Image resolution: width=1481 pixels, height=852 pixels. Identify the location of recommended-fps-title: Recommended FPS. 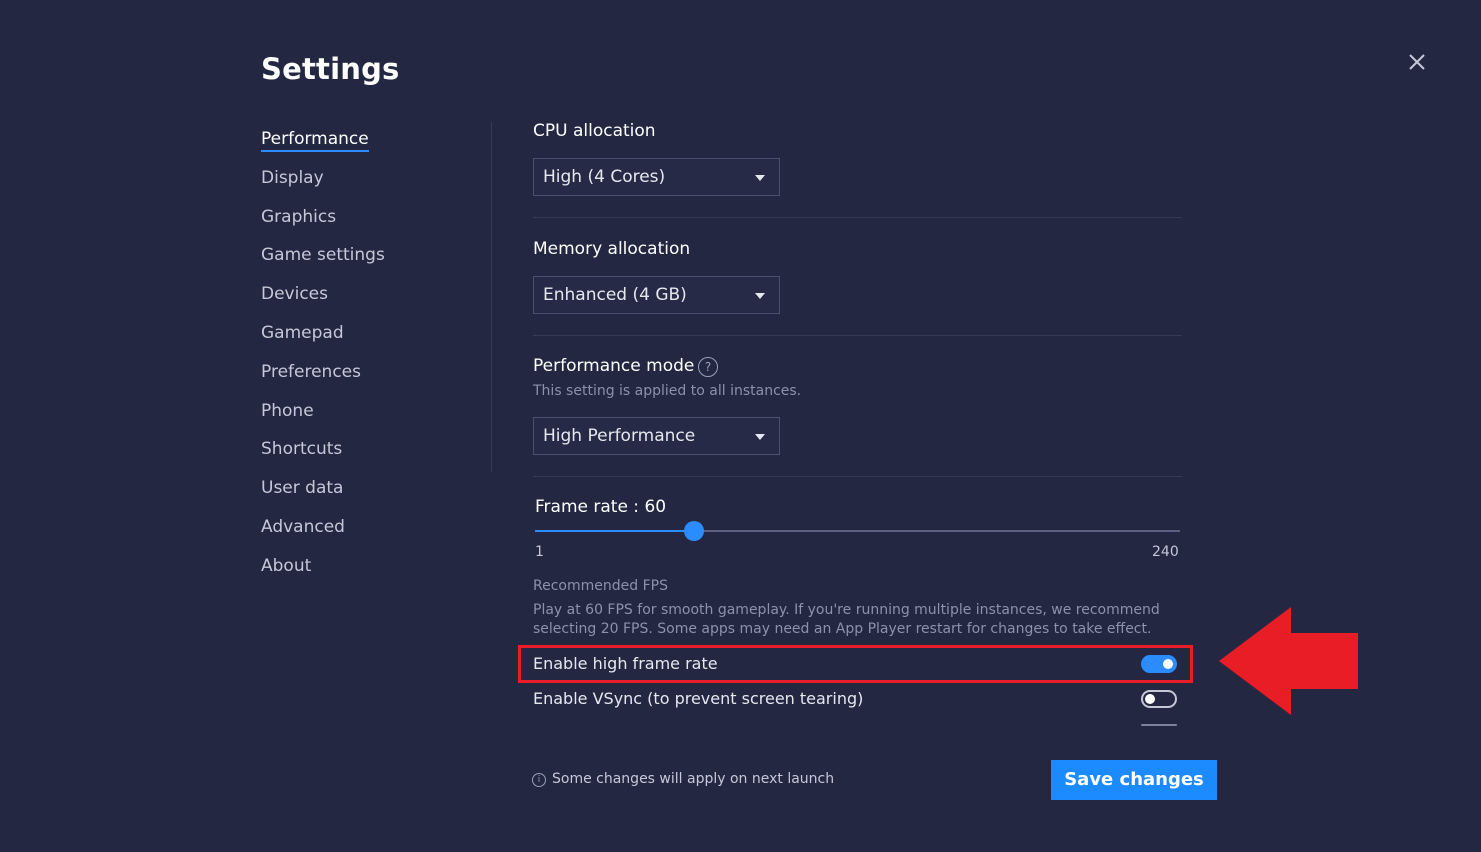
(600, 586).